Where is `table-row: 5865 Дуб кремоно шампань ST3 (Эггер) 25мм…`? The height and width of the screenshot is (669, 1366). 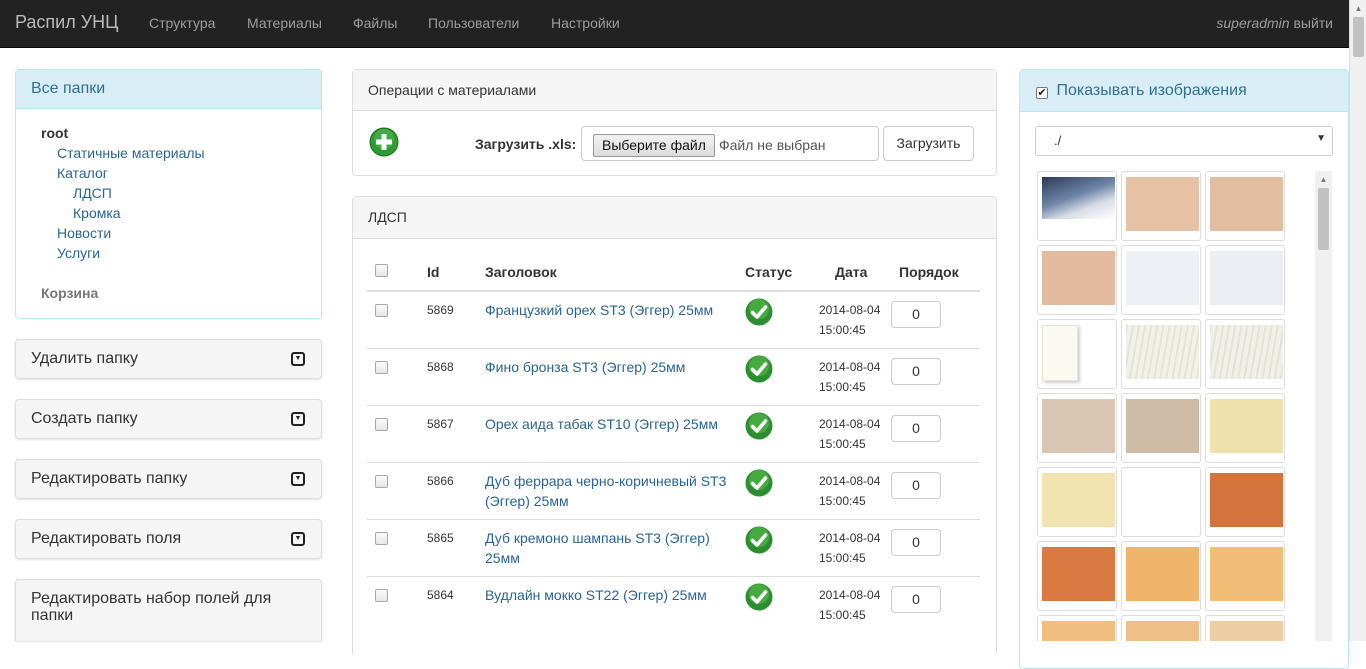
table-row: 5865 Дуб кремоно шампань ST3 (Эггер) 25мм… is located at coordinates (673, 548).